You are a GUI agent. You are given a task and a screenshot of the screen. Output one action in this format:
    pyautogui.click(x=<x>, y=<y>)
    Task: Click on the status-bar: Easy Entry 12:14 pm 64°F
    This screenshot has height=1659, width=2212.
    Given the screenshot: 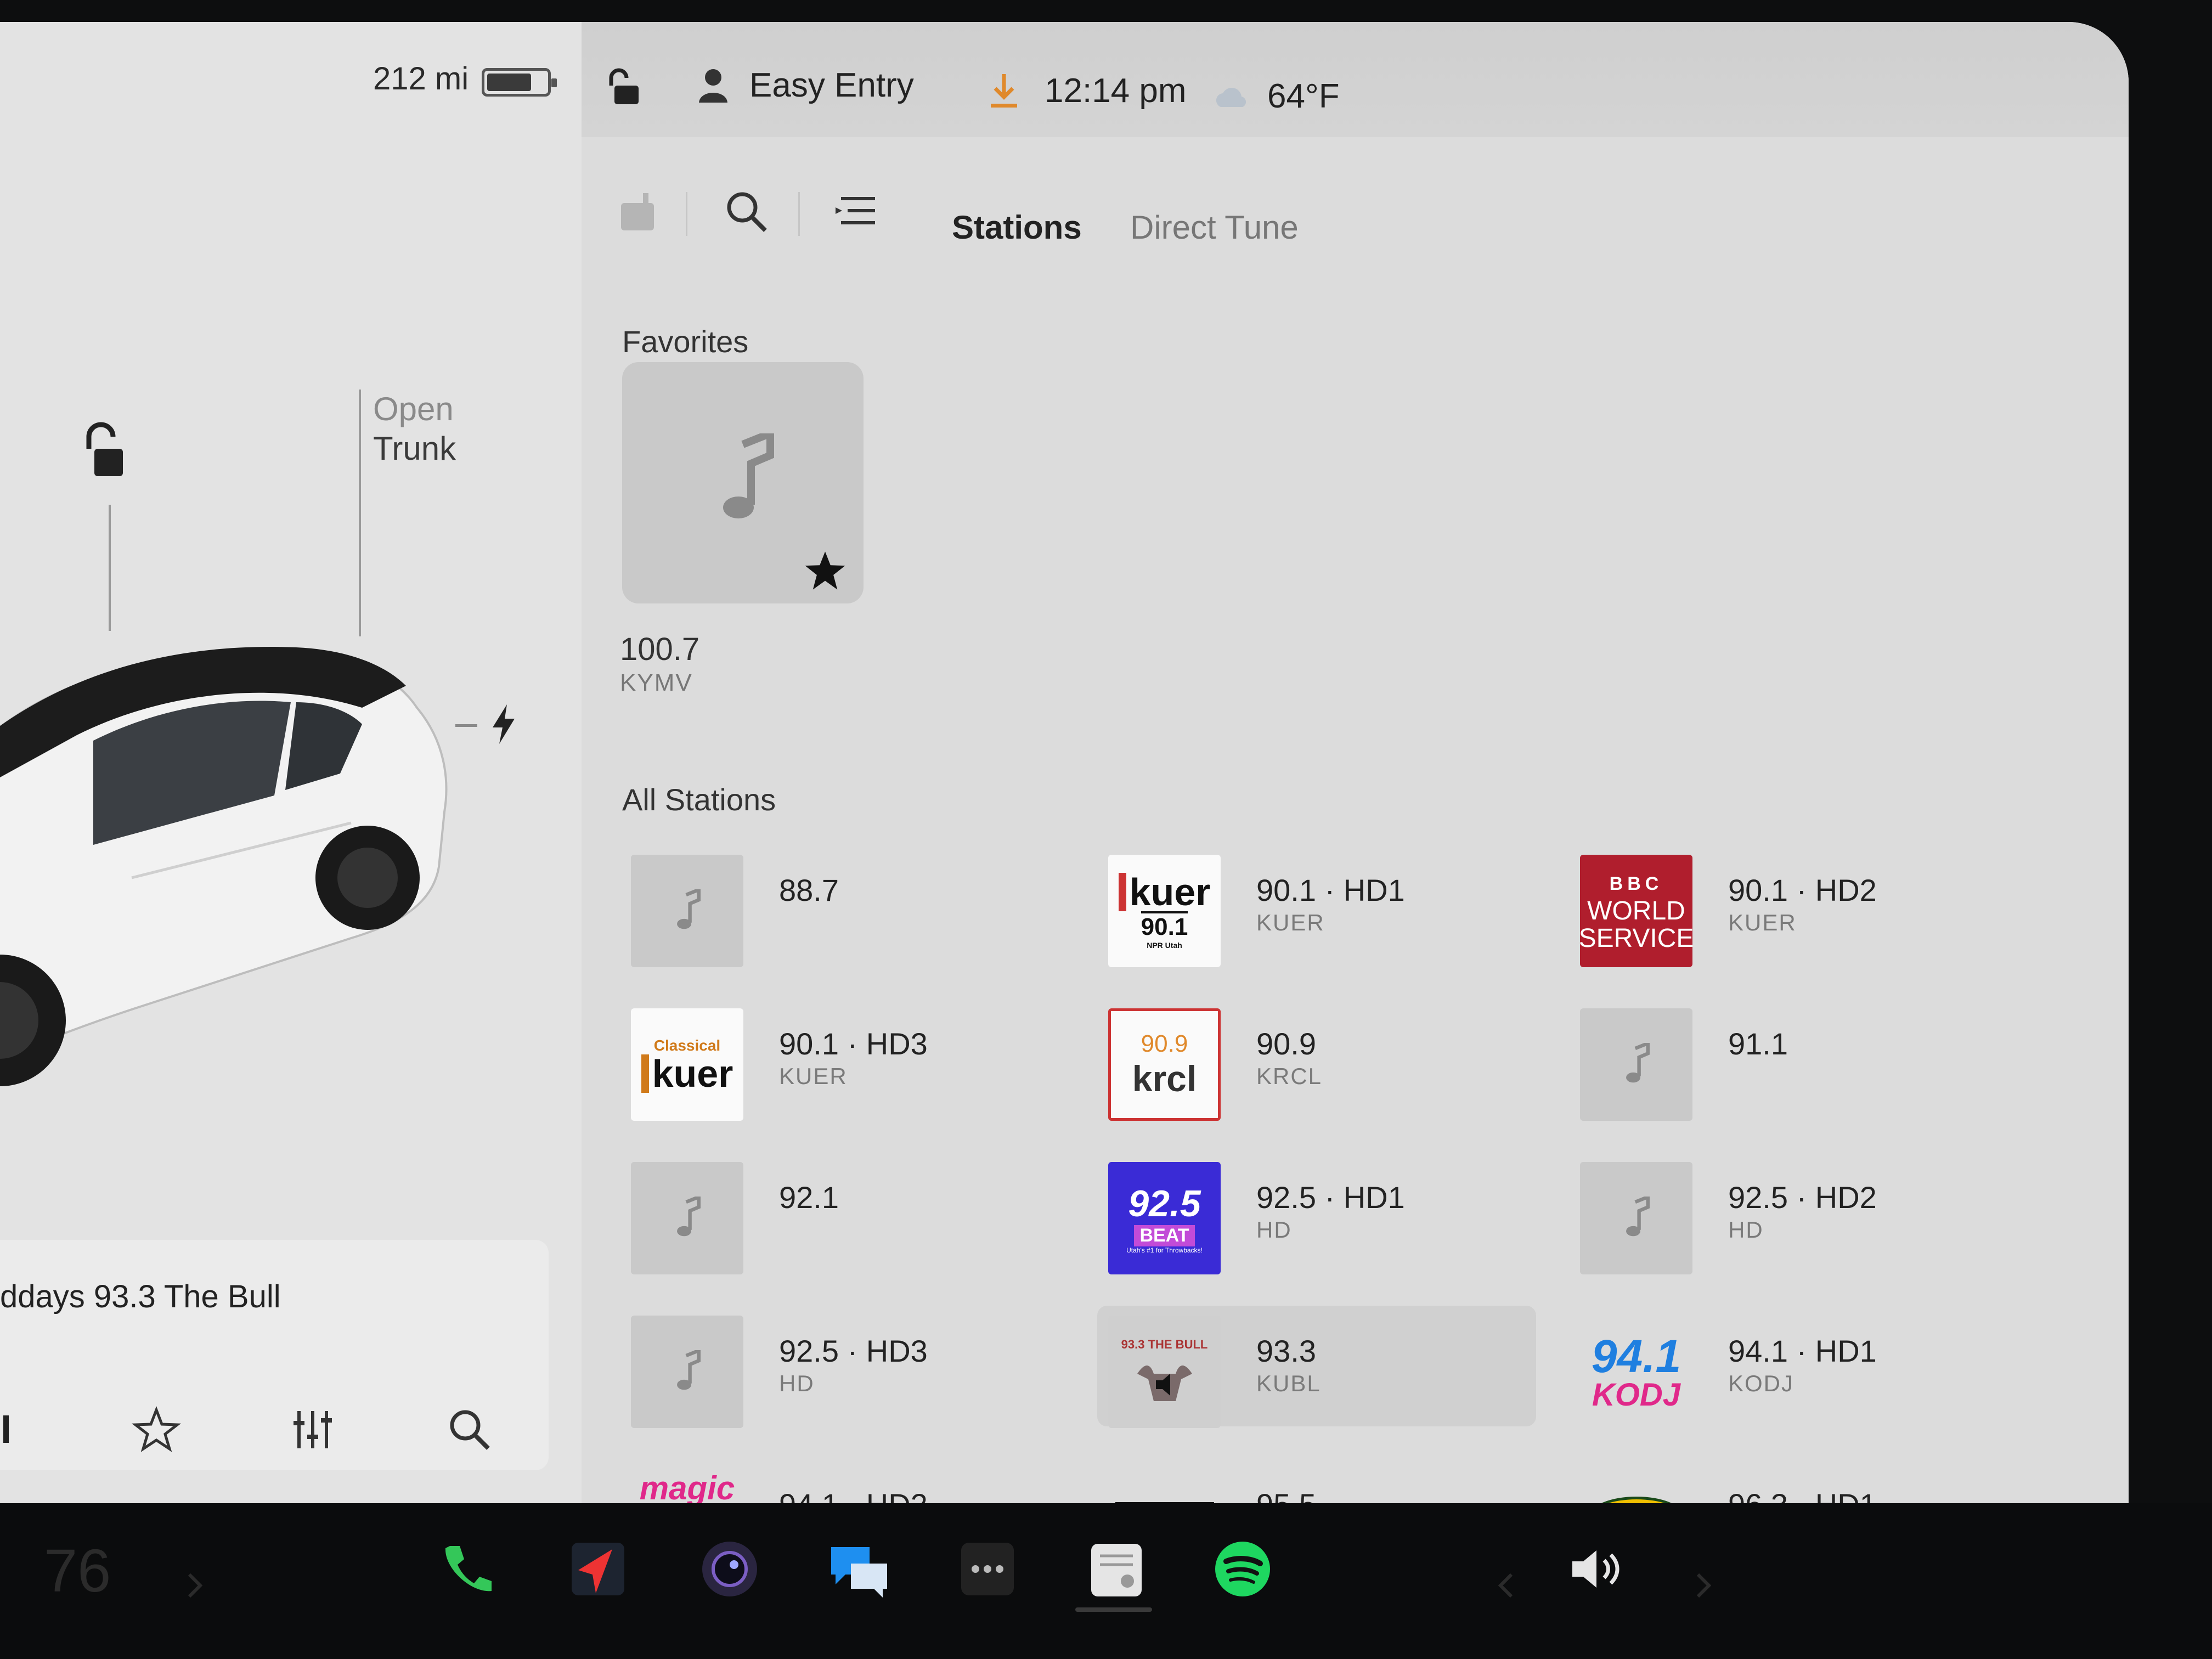 What is the action you would take?
    pyautogui.click(x=1355, y=79)
    